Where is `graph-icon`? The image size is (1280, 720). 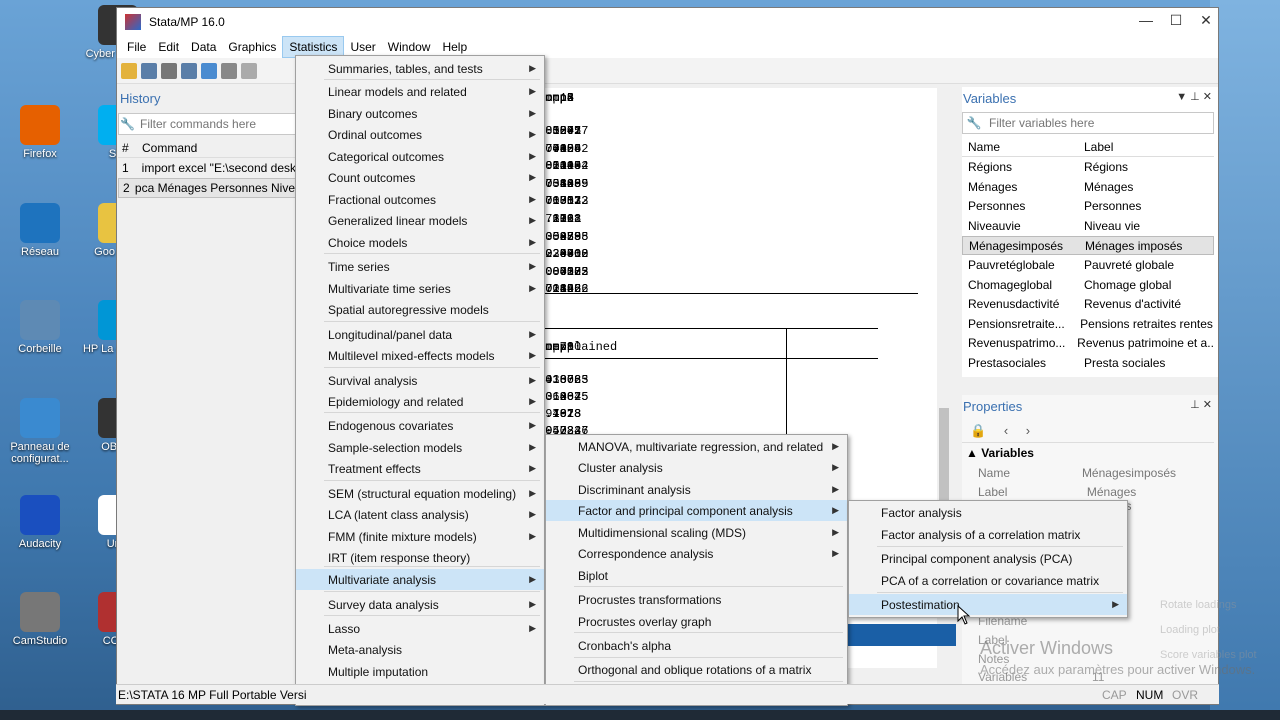 graph-icon is located at coordinates (229, 70).